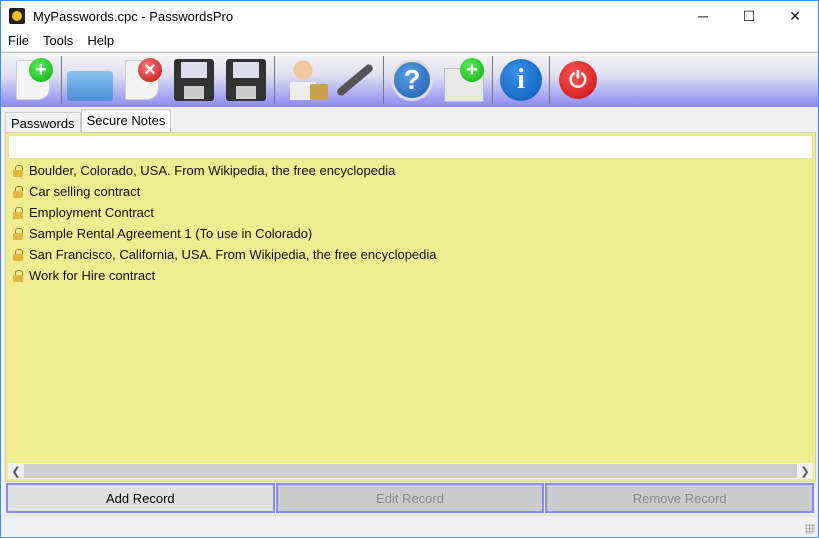  I want to click on delete-button: ×, so click(142, 80).